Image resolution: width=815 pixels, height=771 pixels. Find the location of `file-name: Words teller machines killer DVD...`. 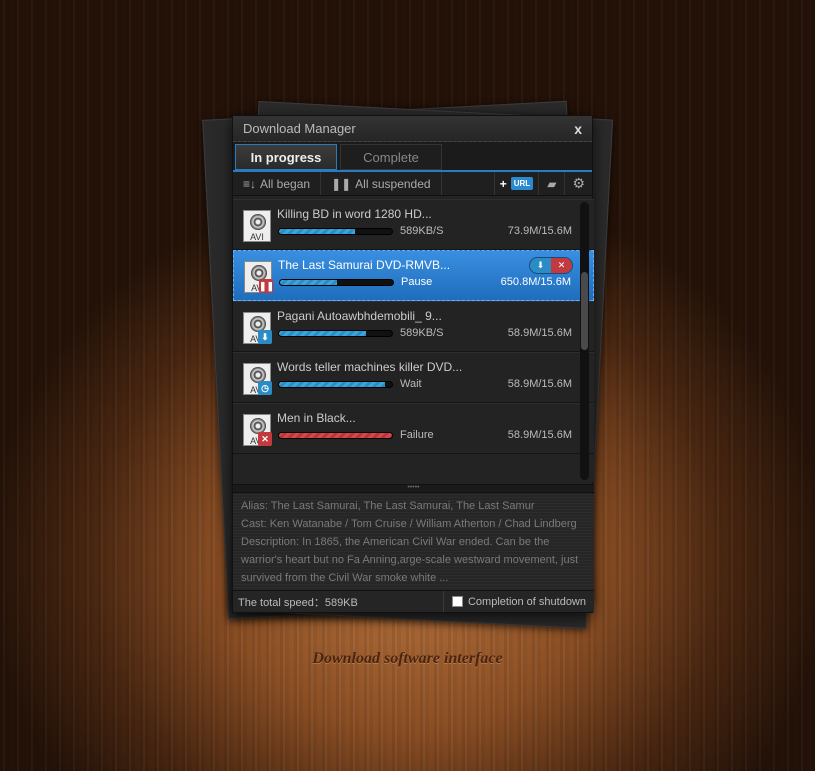

file-name: Words teller machines killer DVD... is located at coordinates (370, 367).